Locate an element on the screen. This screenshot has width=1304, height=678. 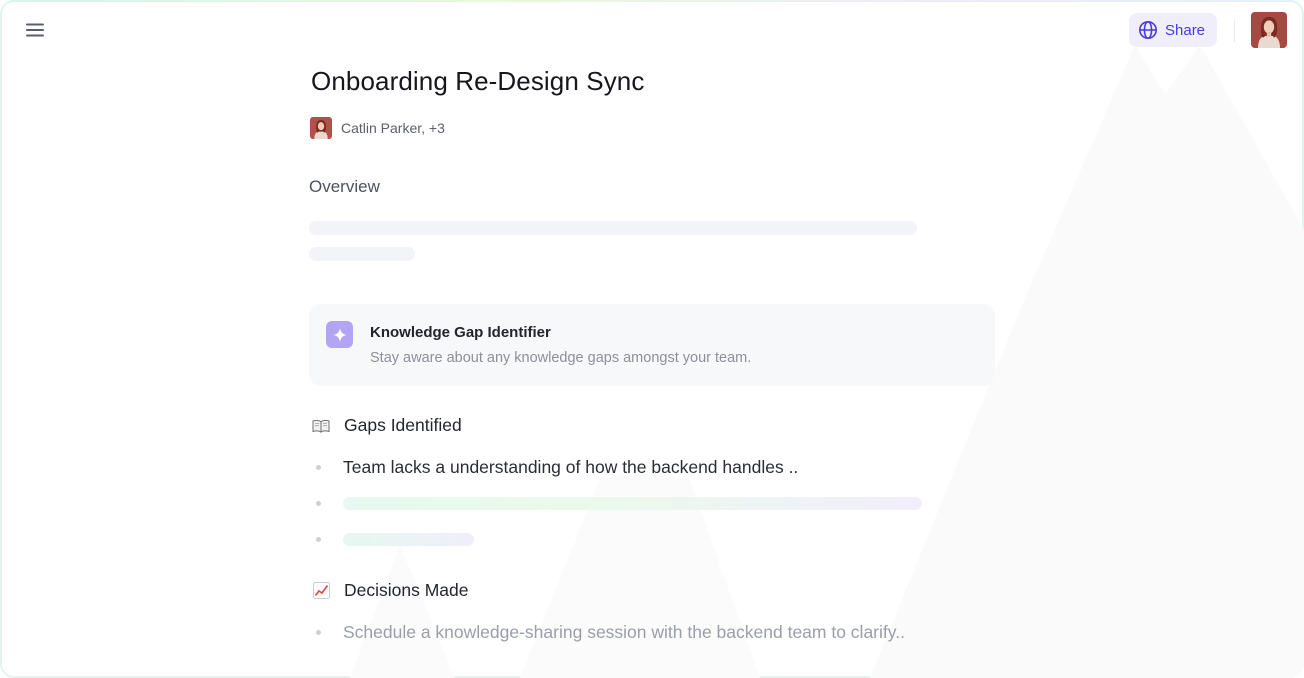
gaps-section-heading: Gaps Identified is located at coordinates (386, 425).